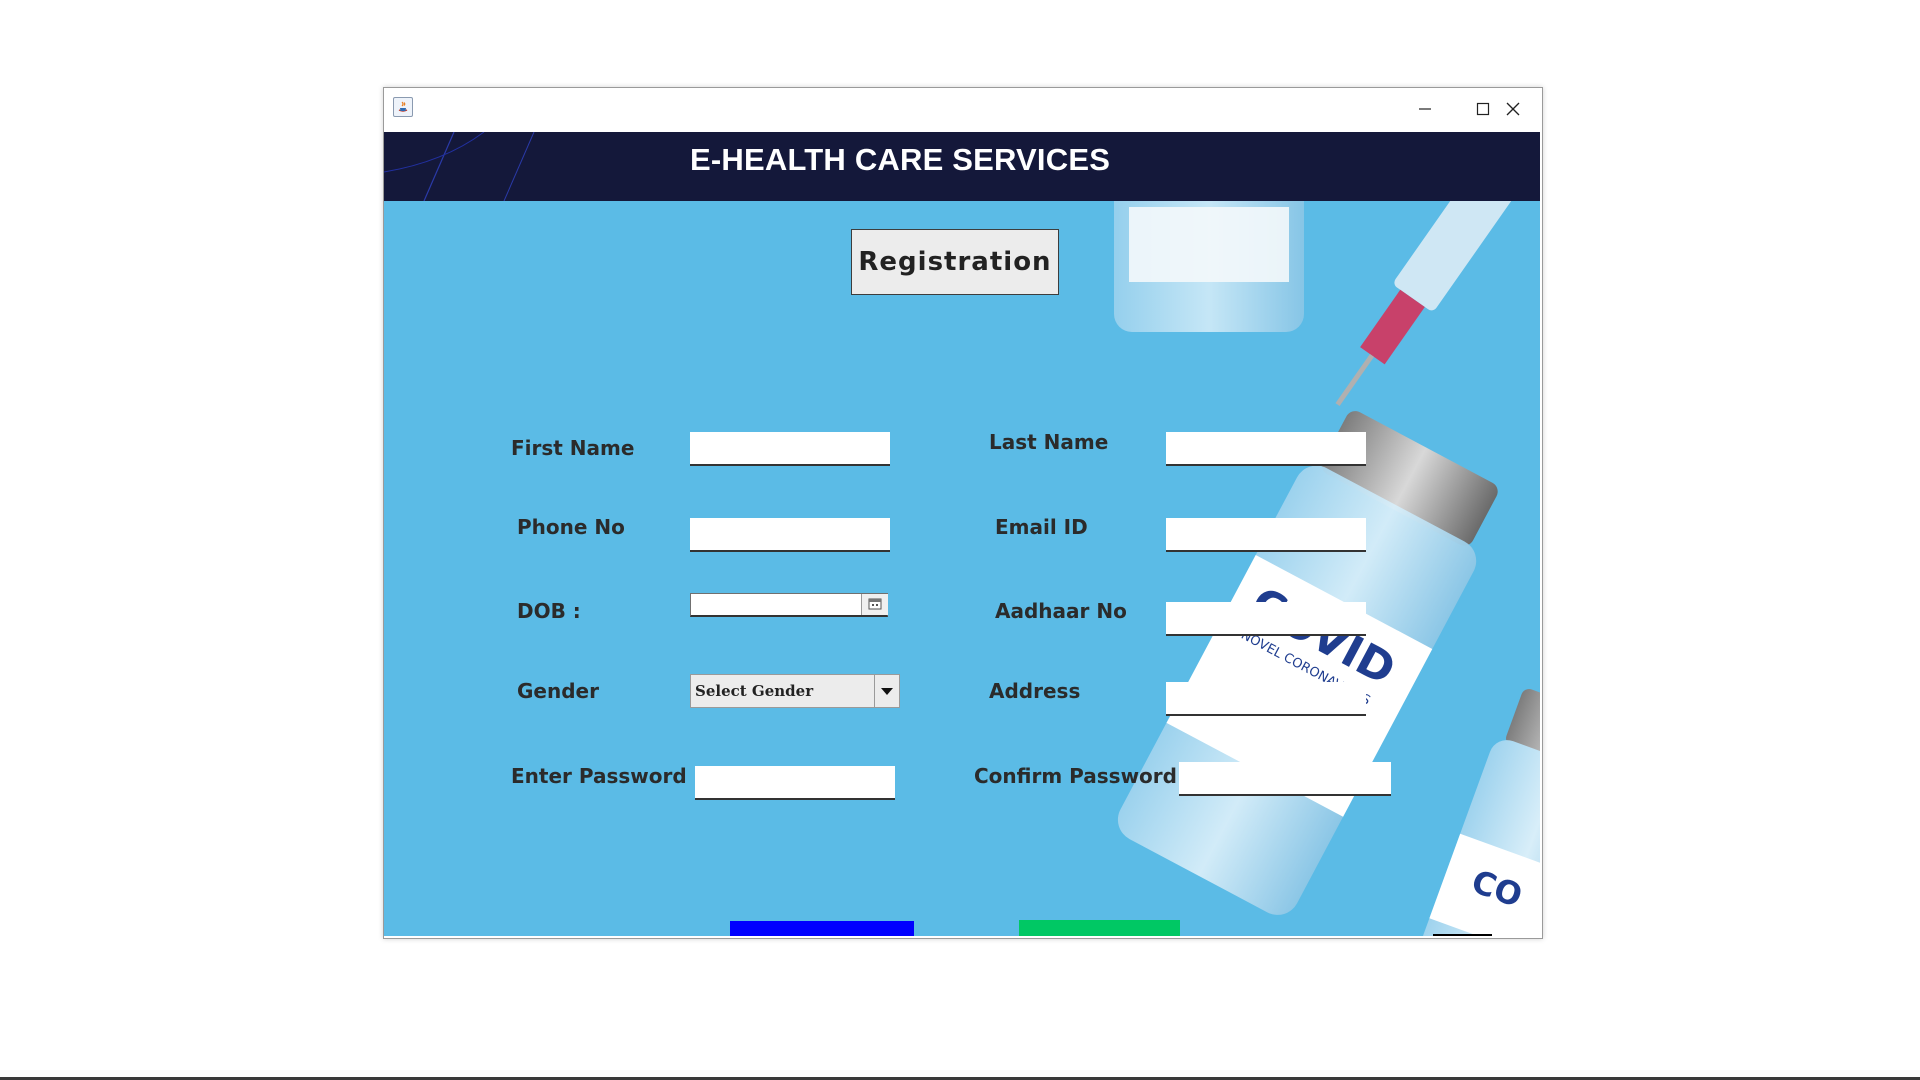 This screenshot has width=1920, height=1080. What do you see at coordinates (963, 110) in the screenshot?
I see `title-bar` at bounding box center [963, 110].